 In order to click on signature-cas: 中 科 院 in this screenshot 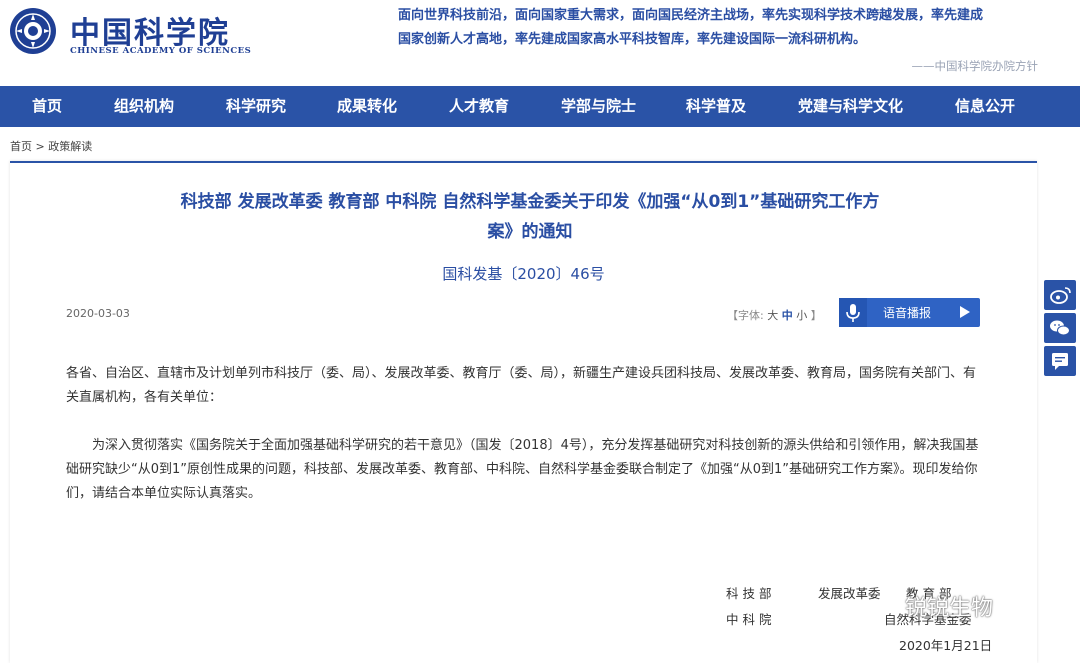, I will do `click(749, 619)`.